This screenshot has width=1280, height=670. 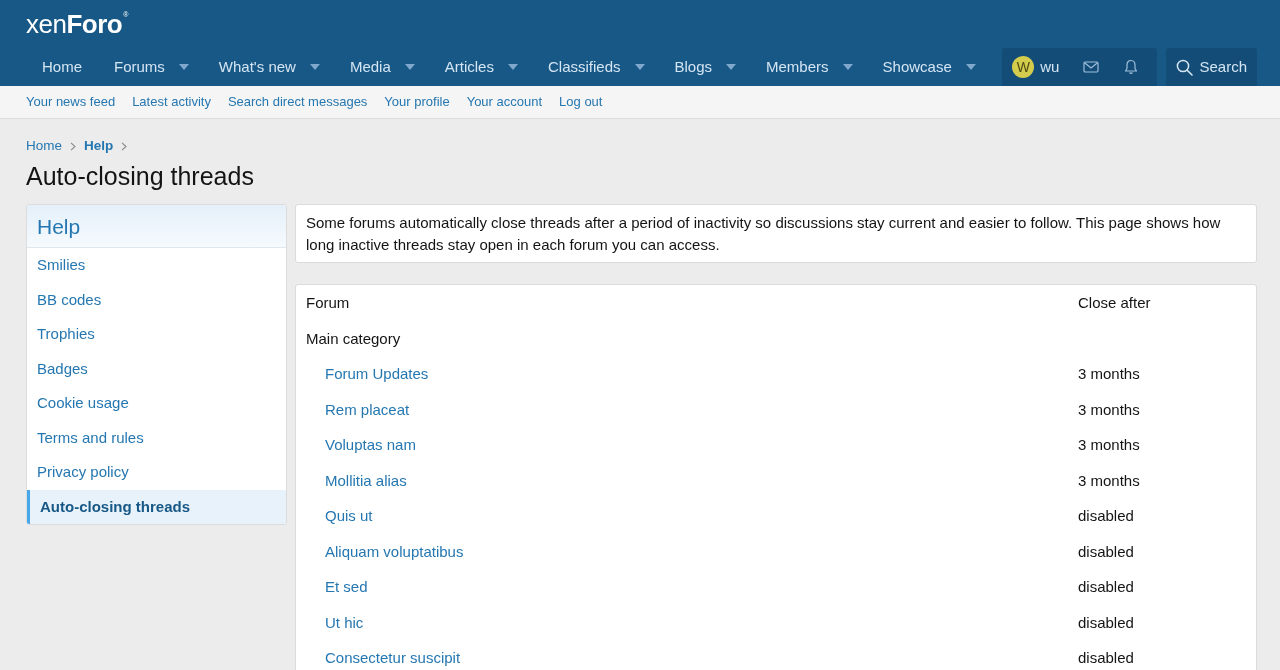 What do you see at coordinates (140, 176) in the screenshot?
I see `page-title: Auto-closing threads` at bounding box center [140, 176].